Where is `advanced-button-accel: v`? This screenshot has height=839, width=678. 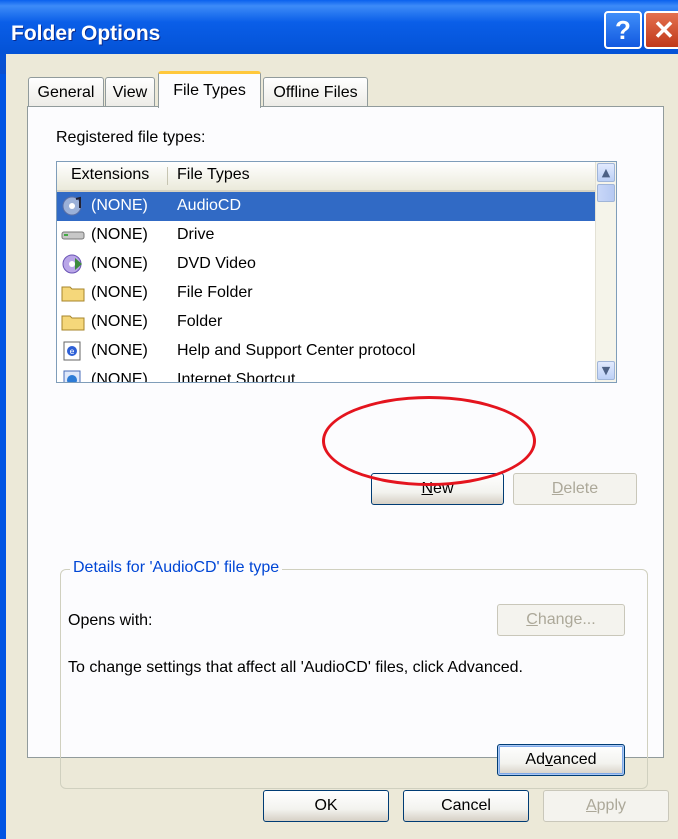
advanced-button-accel: v is located at coordinates (548, 759).